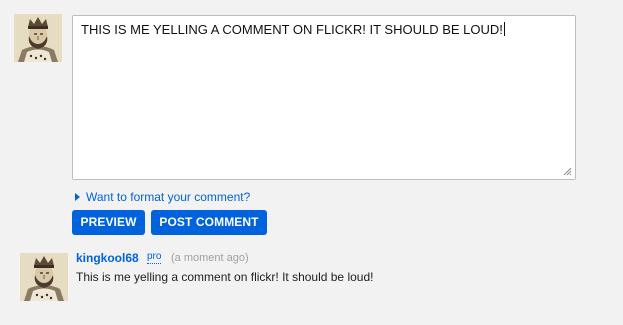  I want to click on post-comment-button: POST COMMENT, so click(209, 222).